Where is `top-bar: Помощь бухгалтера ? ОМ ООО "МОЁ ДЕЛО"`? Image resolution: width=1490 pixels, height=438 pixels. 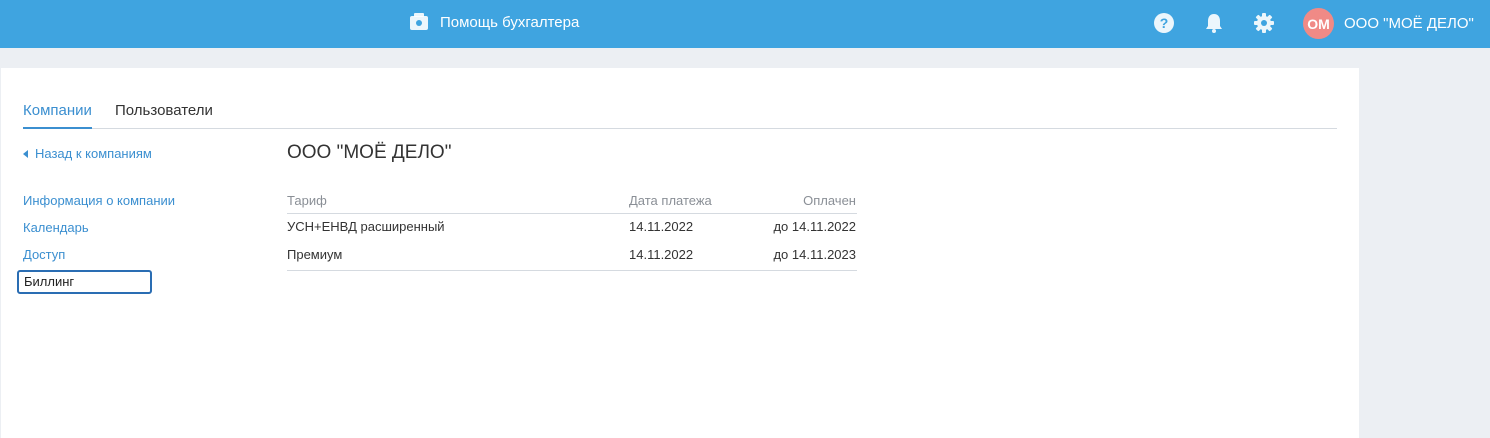 top-bar: Помощь бухгалтера ? ОМ ООО "МОЁ ДЕЛО" is located at coordinates (745, 24).